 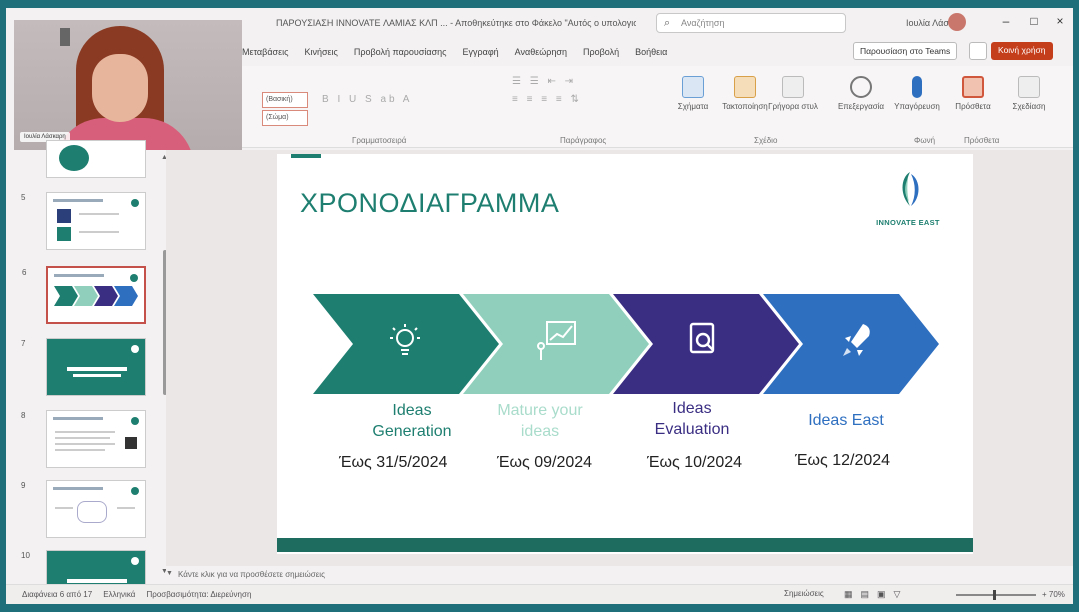 What do you see at coordinates (367, 99) in the screenshot?
I see `font-format-icons: B I U S ab A` at bounding box center [367, 99].